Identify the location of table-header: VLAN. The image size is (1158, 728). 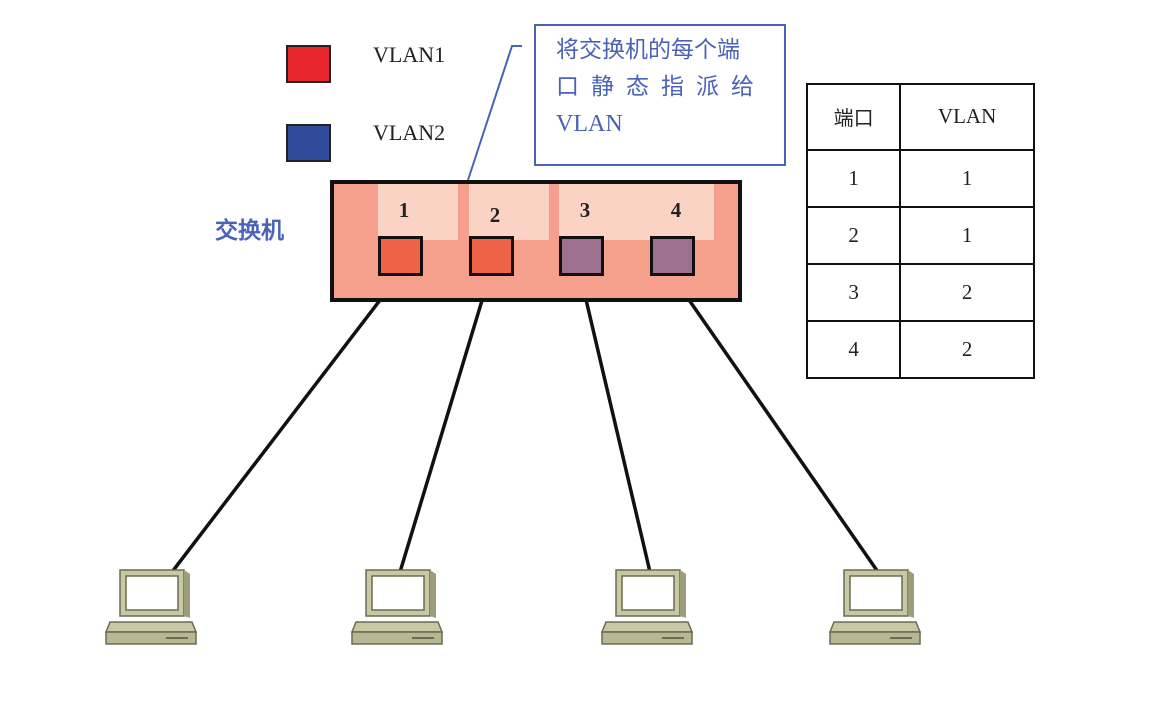
(967, 117).